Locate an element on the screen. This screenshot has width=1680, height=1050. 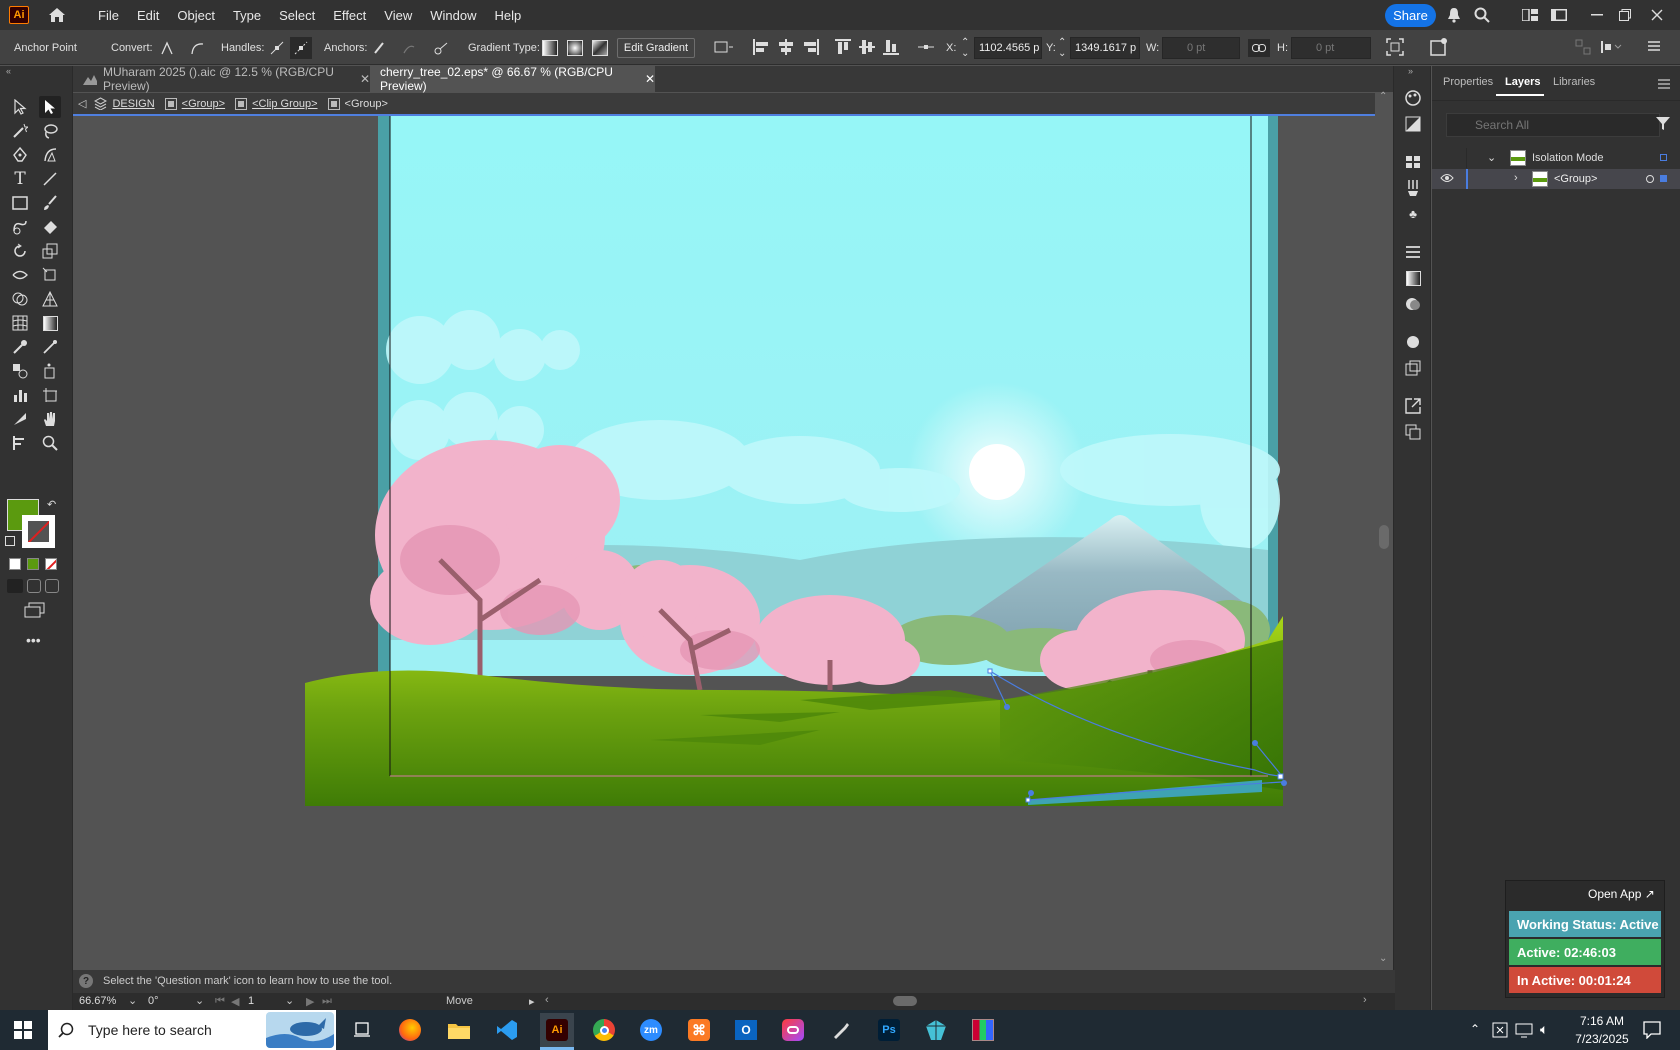
gradient-panel-icon is located at coordinates (1413, 278).